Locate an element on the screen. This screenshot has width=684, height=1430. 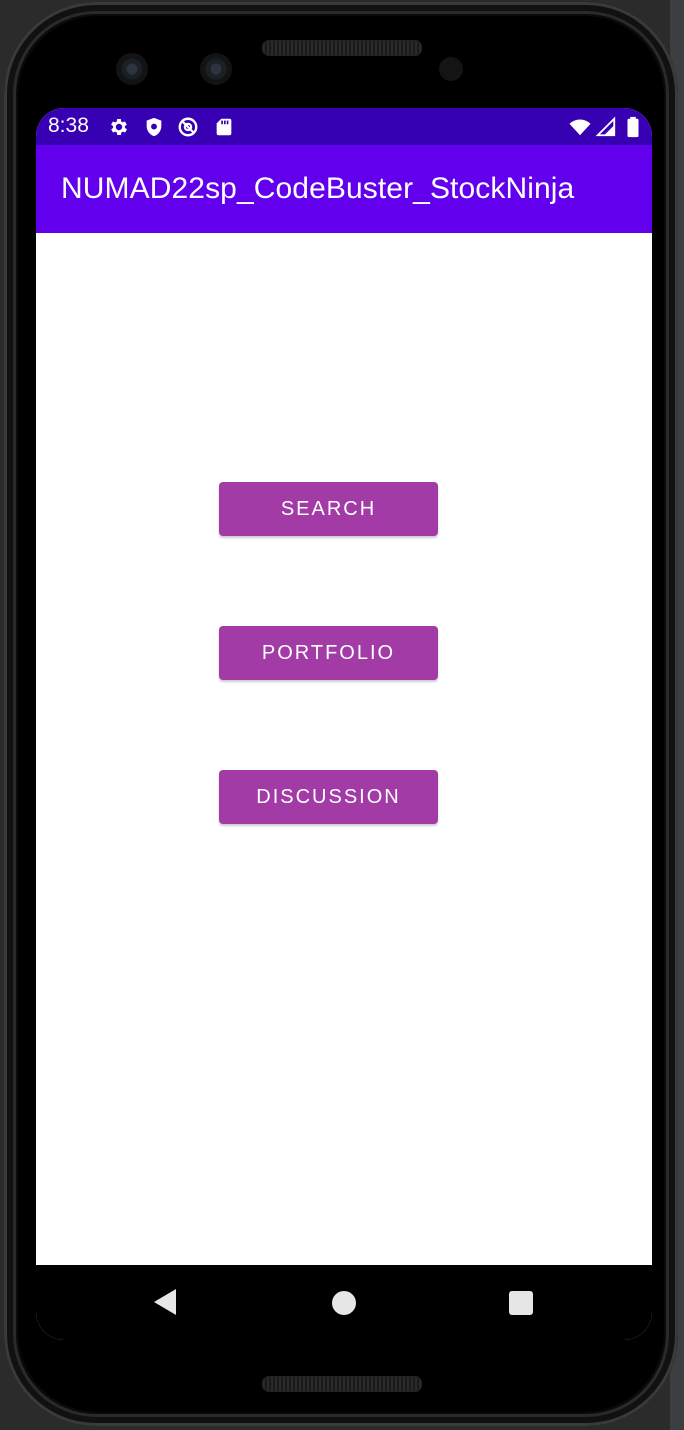
battery-icon is located at coordinates (633, 127).